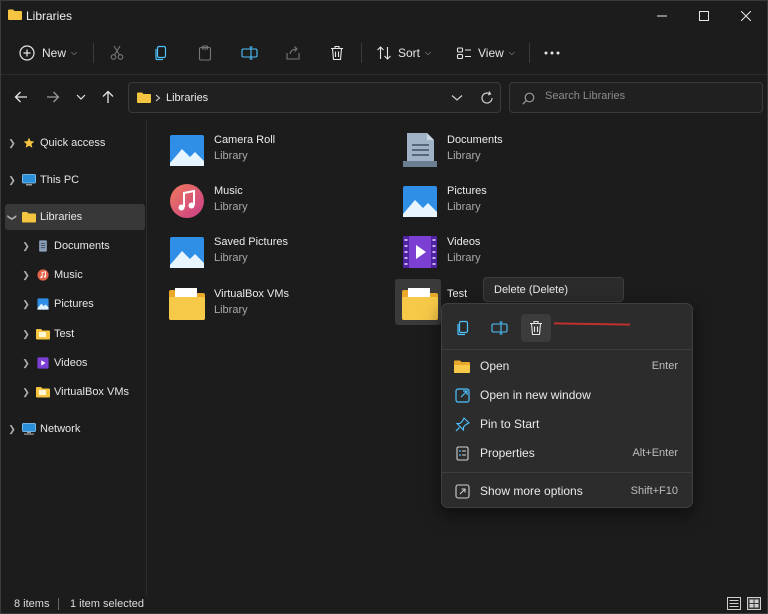 Image resolution: width=768 pixels, height=614 pixels. What do you see at coordinates (314, 97) in the screenshot?
I see `address-bar: Libraries` at bounding box center [314, 97].